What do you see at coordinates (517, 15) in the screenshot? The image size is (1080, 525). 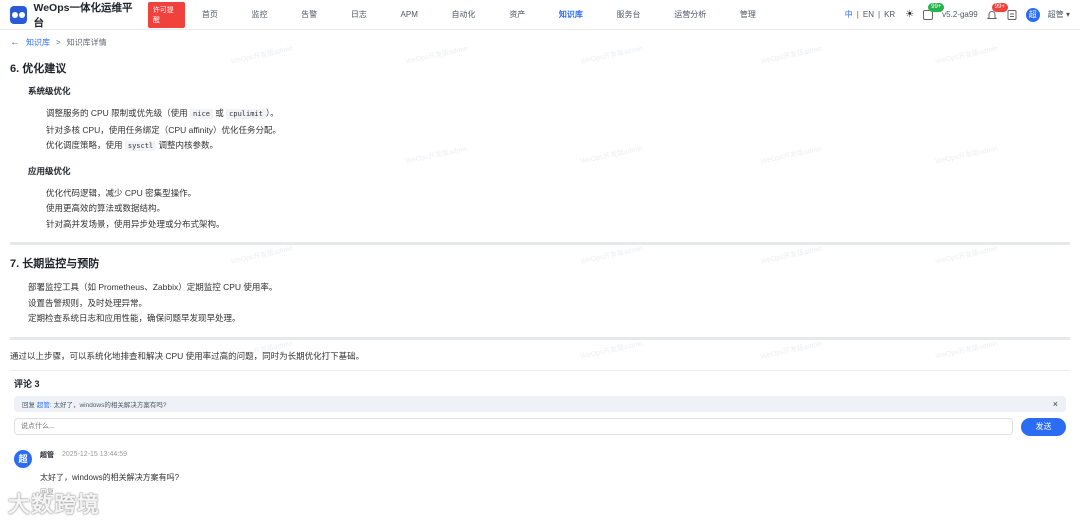 I see `nav-item-assets: 资产` at bounding box center [517, 15].